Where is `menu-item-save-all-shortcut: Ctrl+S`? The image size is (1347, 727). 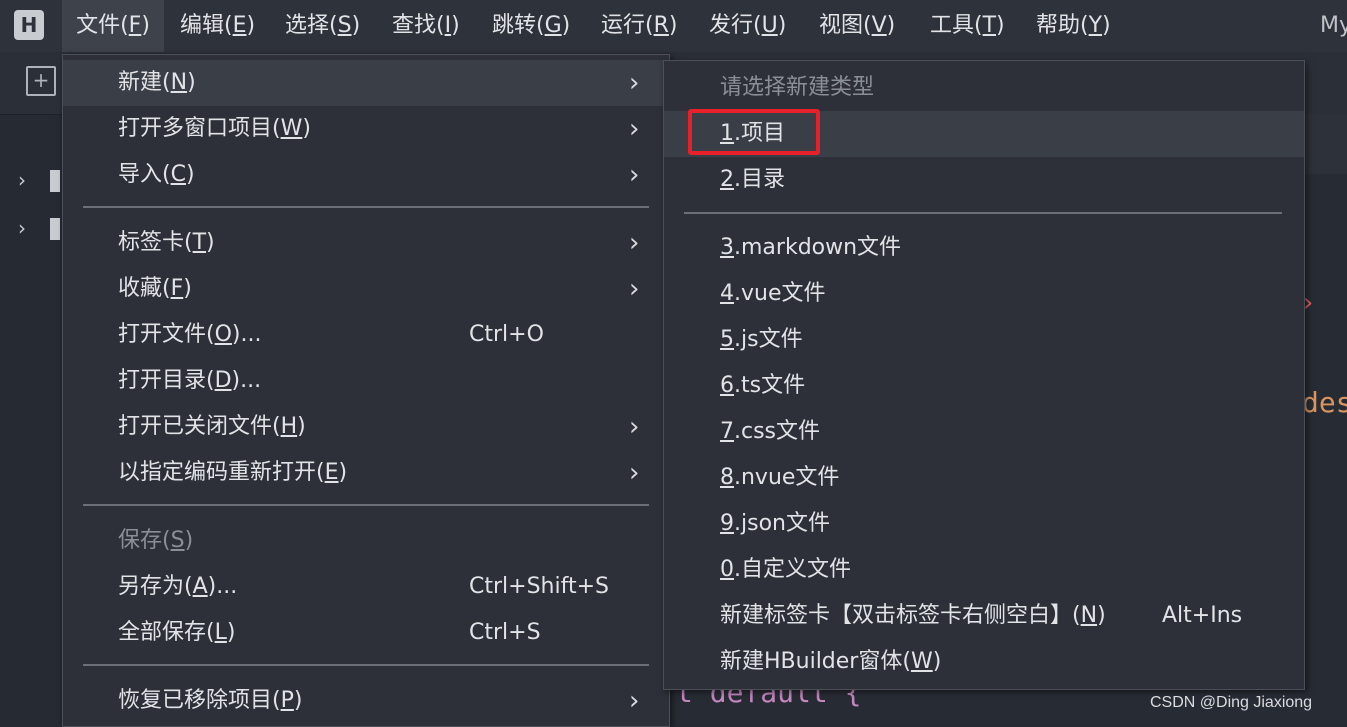 menu-item-save-all-shortcut: Ctrl+S is located at coordinates (505, 632).